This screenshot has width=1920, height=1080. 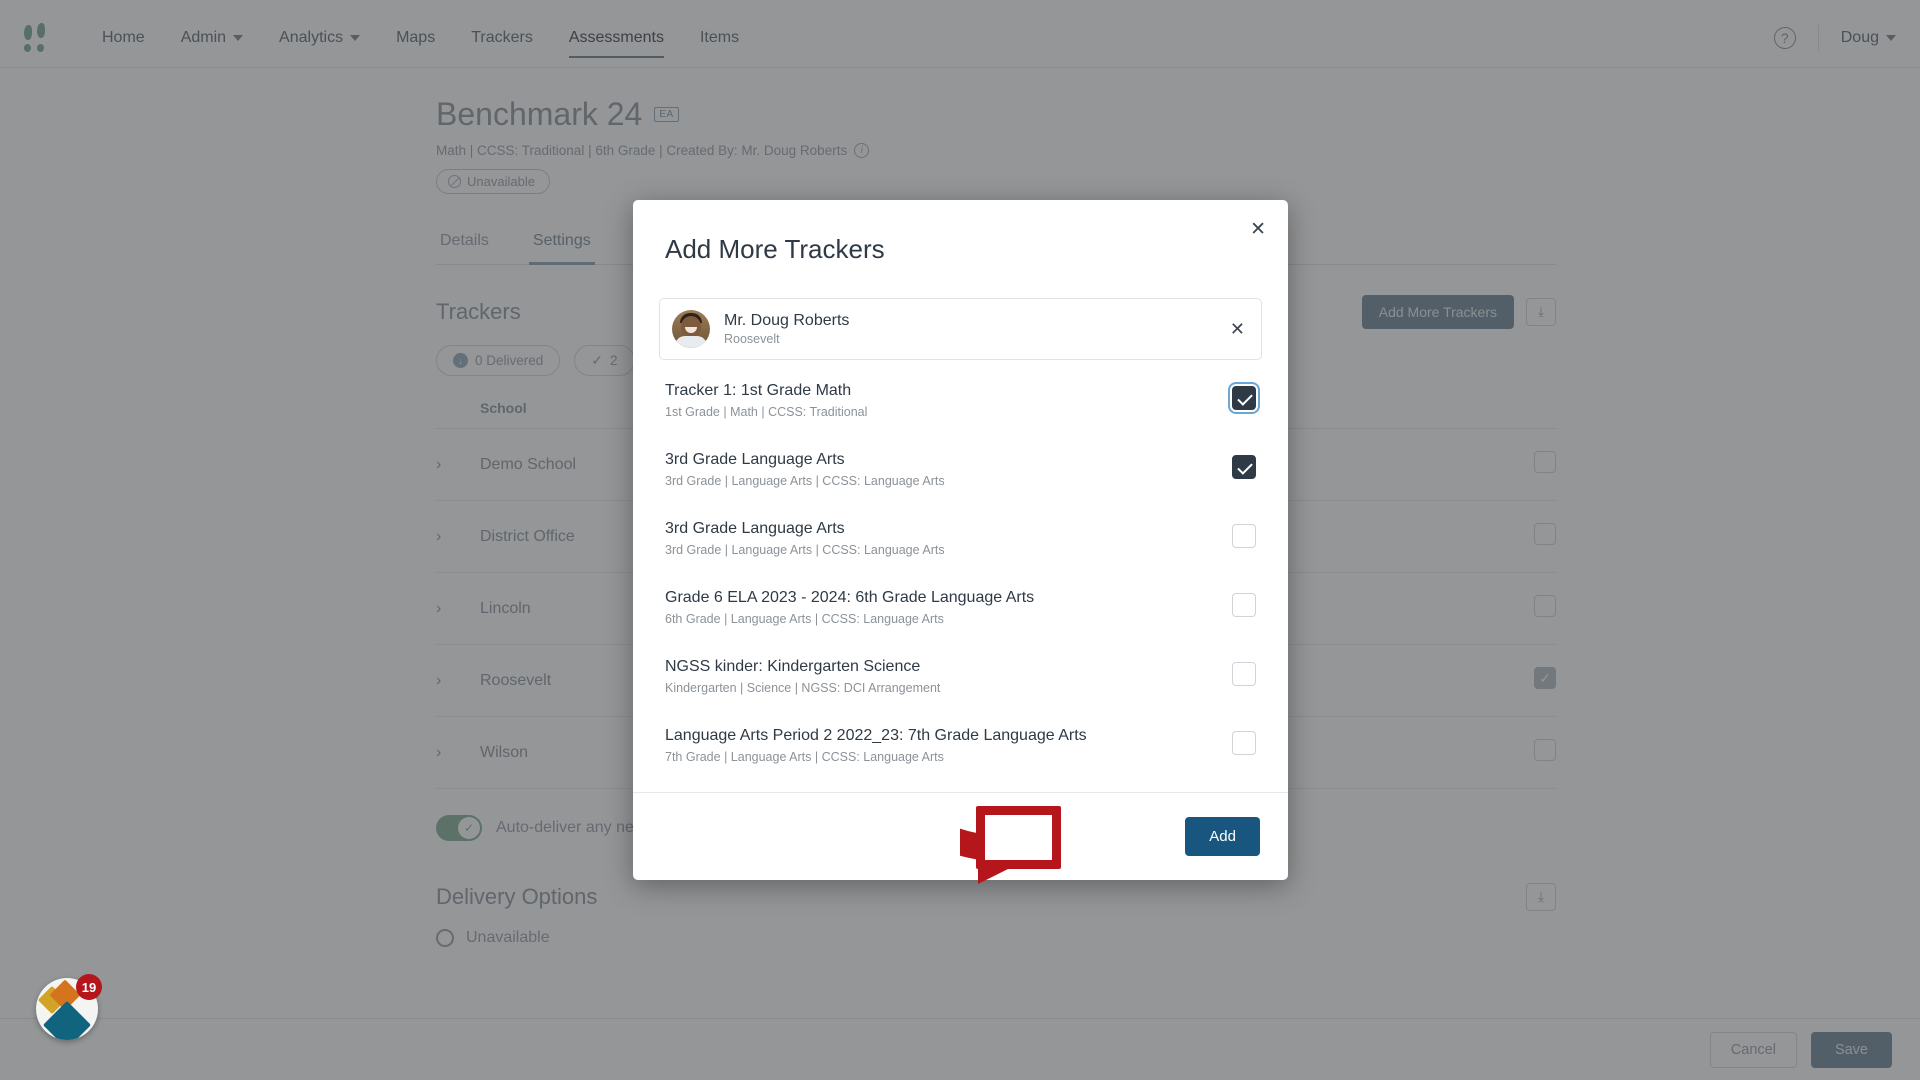 What do you see at coordinates (1237, 329) in the screenshot?
I see `remove-person-icon: ✕` at bounding box center [1237, 329].